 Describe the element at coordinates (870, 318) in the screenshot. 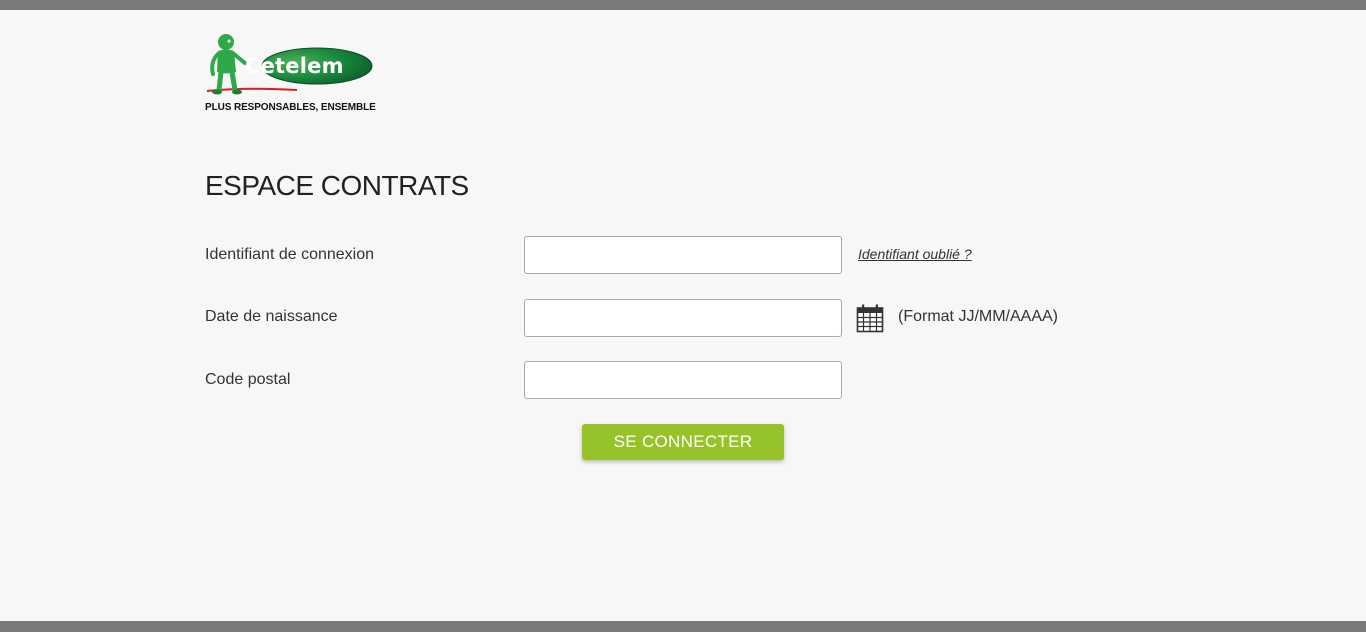

I see `calendar-icon` at that location.